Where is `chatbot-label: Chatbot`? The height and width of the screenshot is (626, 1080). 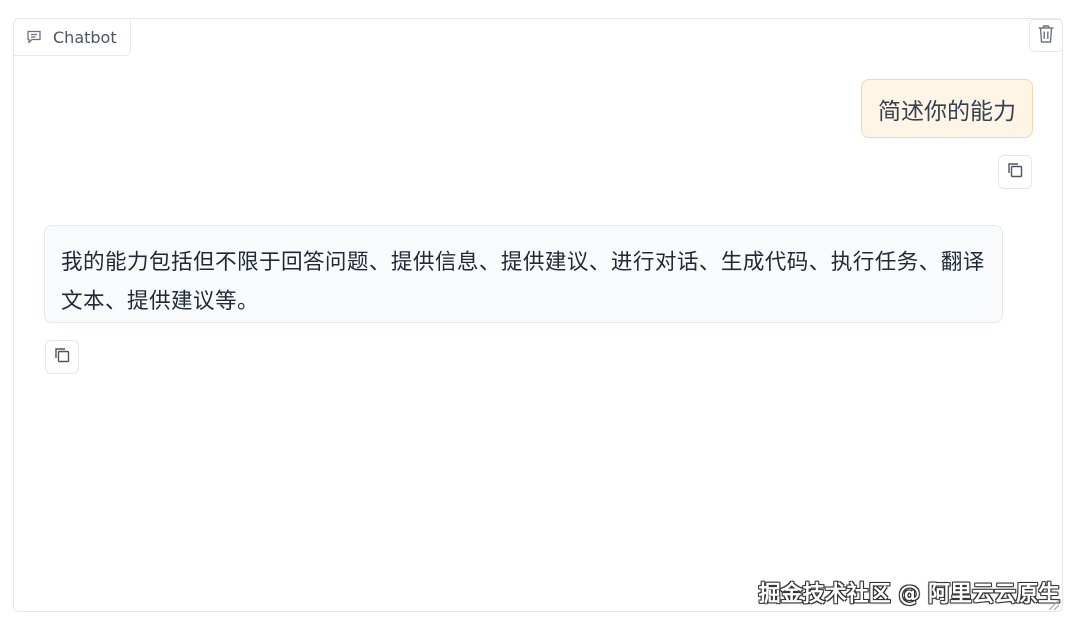
chatbot-label: Chatbot is located at coordinates (72, 37).